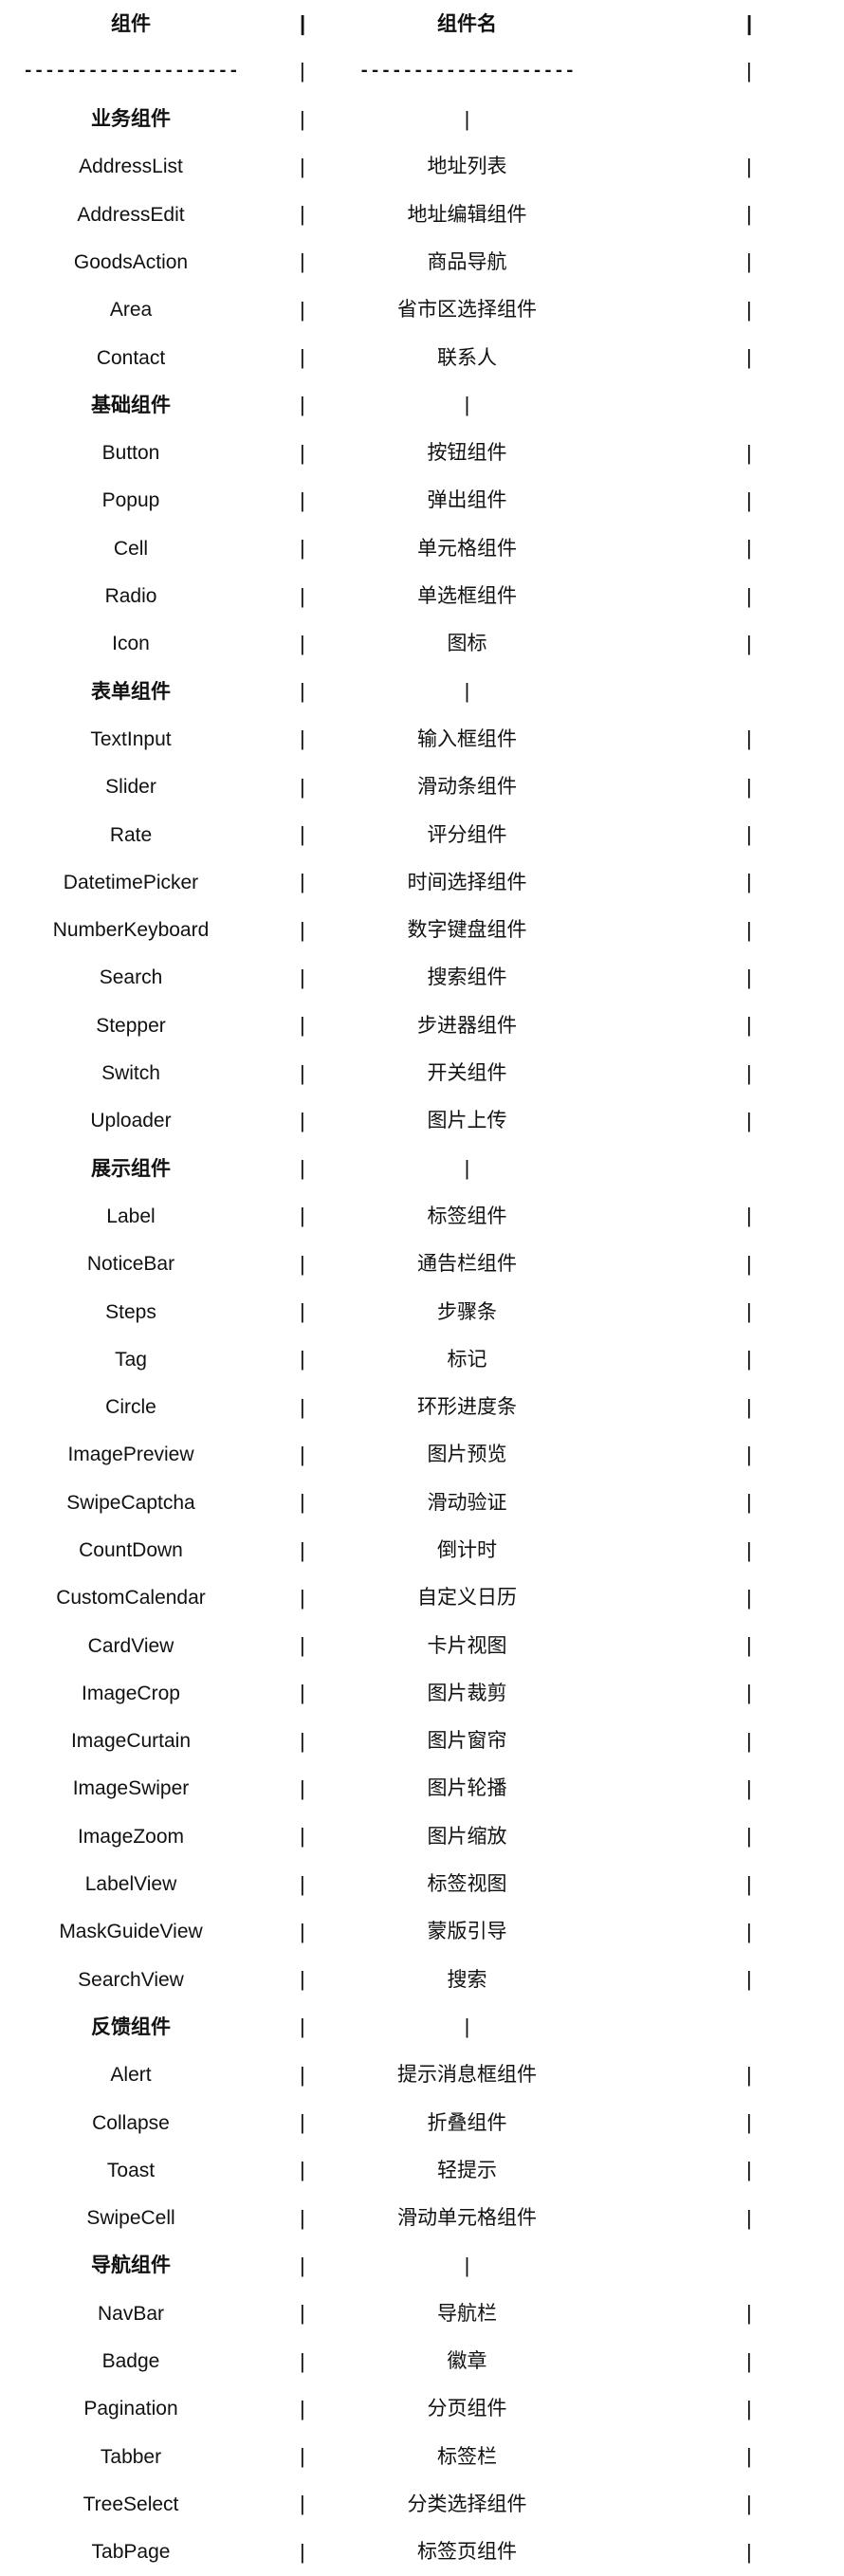  Describe the element at coordinates (131, 2122) in the screenshot. I see `component-name: Collapse` at that location.